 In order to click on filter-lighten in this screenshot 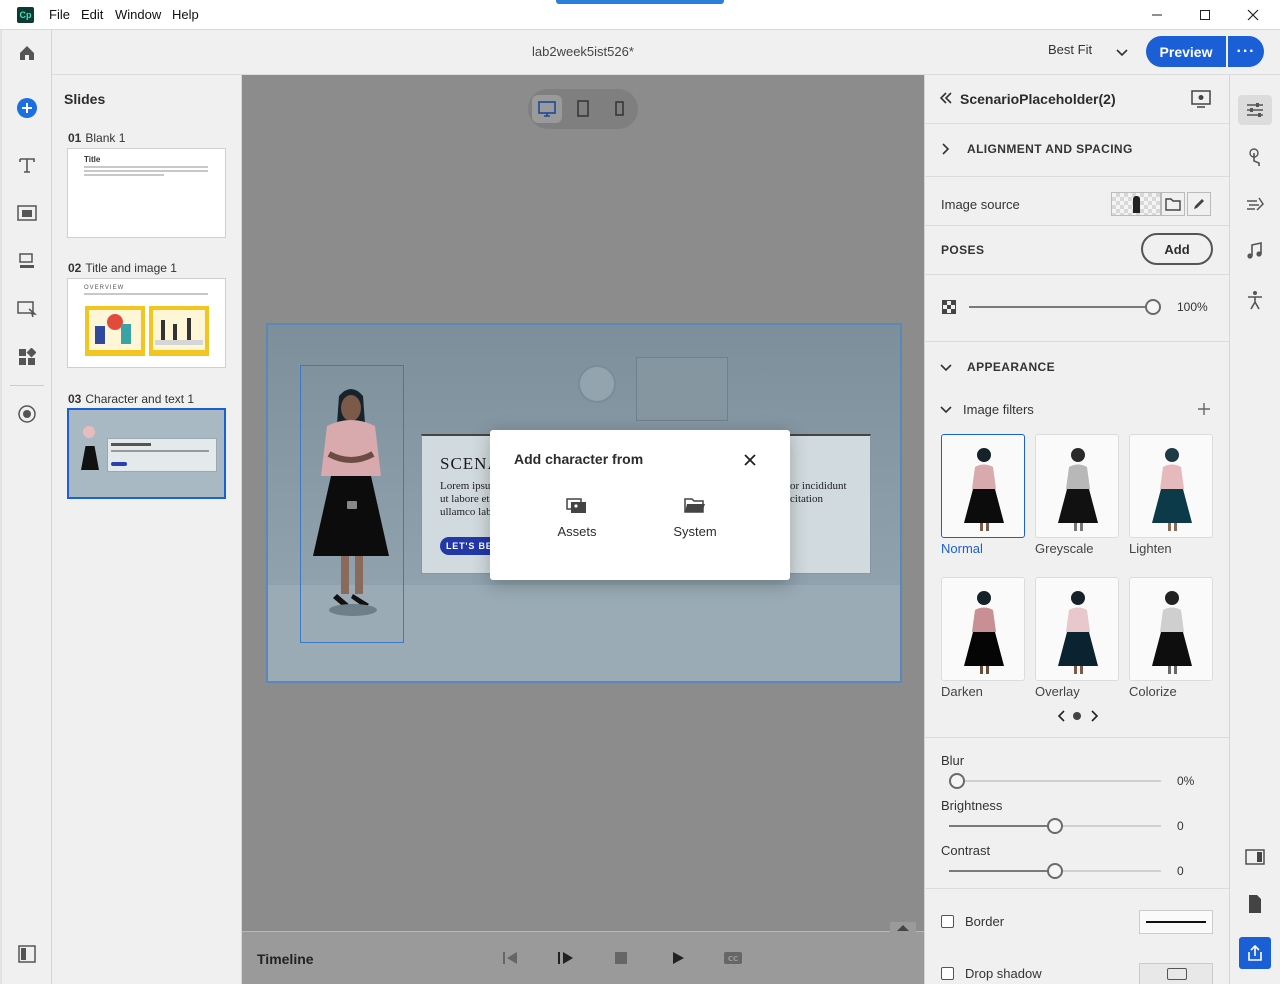, I will do `click(1171, 486)`.